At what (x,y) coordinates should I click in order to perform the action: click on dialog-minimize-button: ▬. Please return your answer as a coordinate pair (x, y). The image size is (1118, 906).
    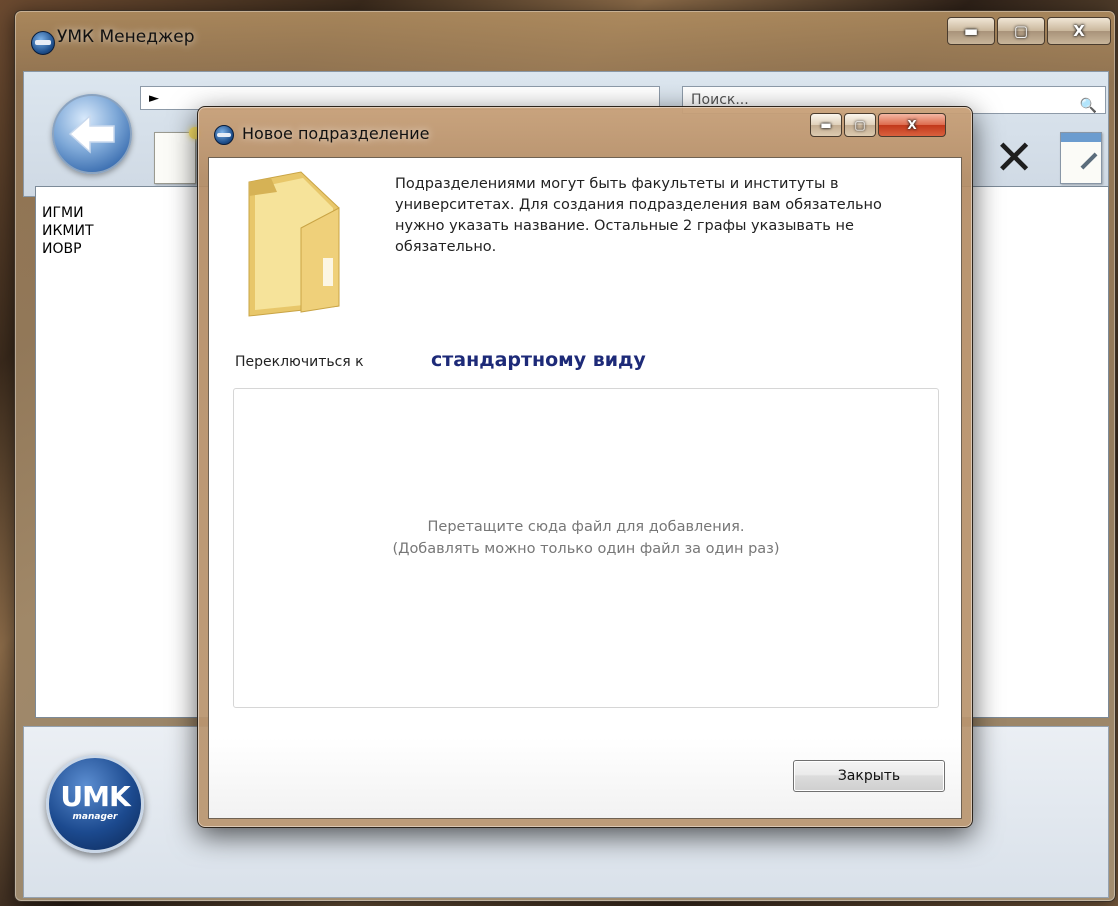
    Looking at the image, I should click on (826, 125).